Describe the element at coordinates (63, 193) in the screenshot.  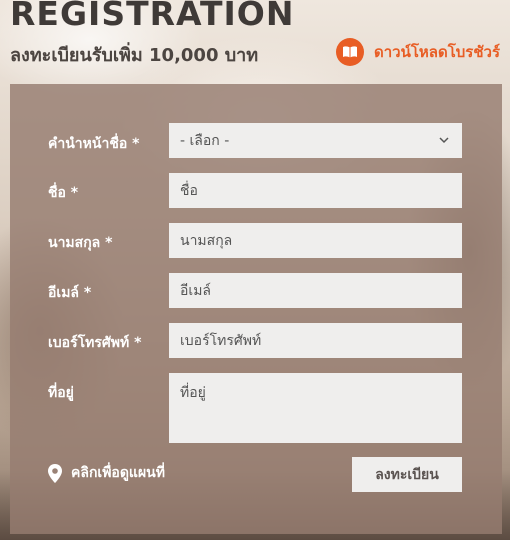
I see `first-name-label: ชื่อ *` at that location.